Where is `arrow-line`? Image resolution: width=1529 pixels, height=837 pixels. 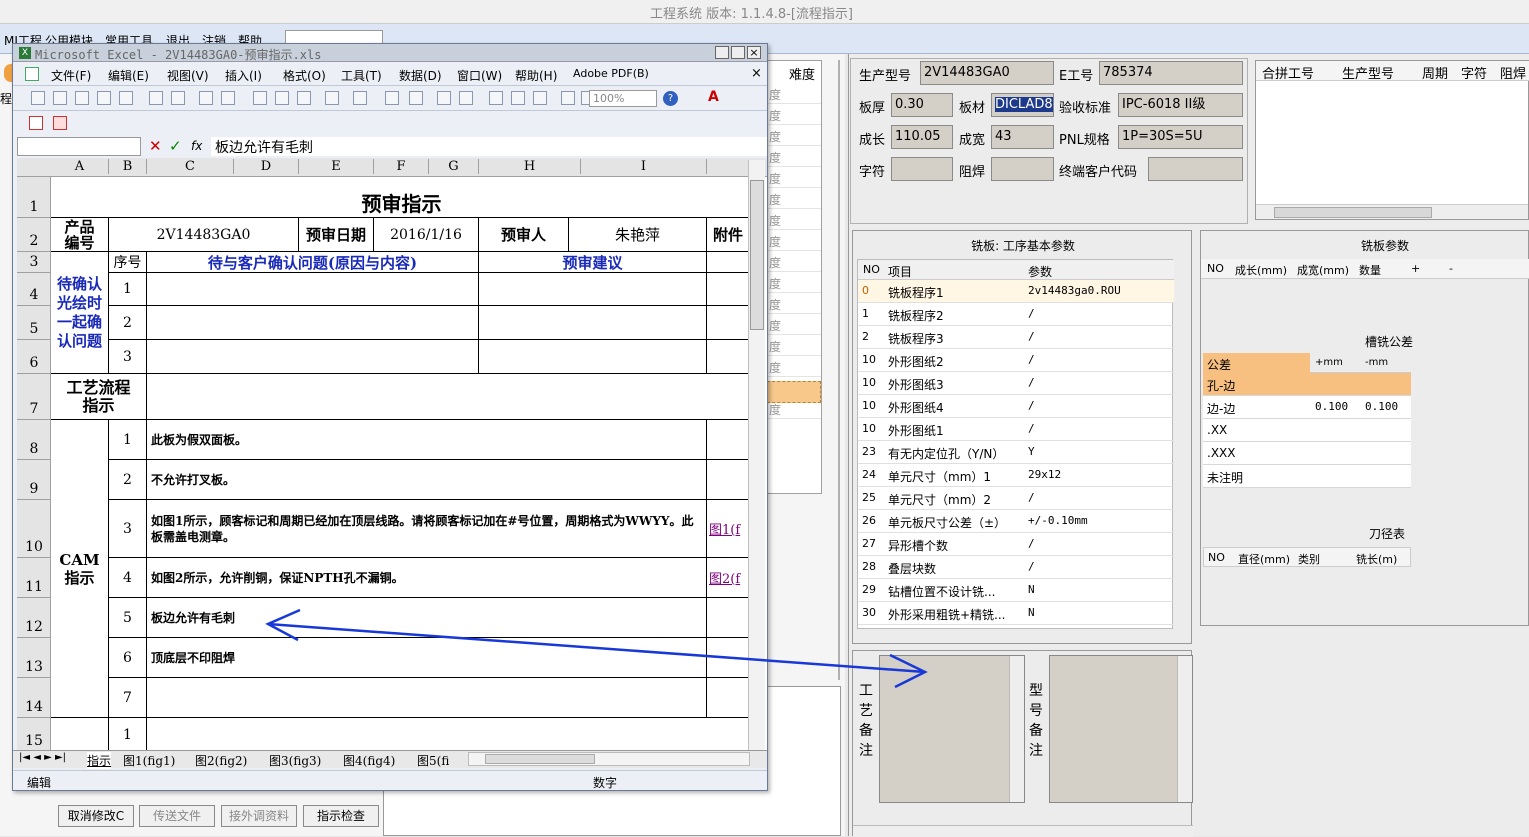
arrow-line is located at coordinates (596, 648).